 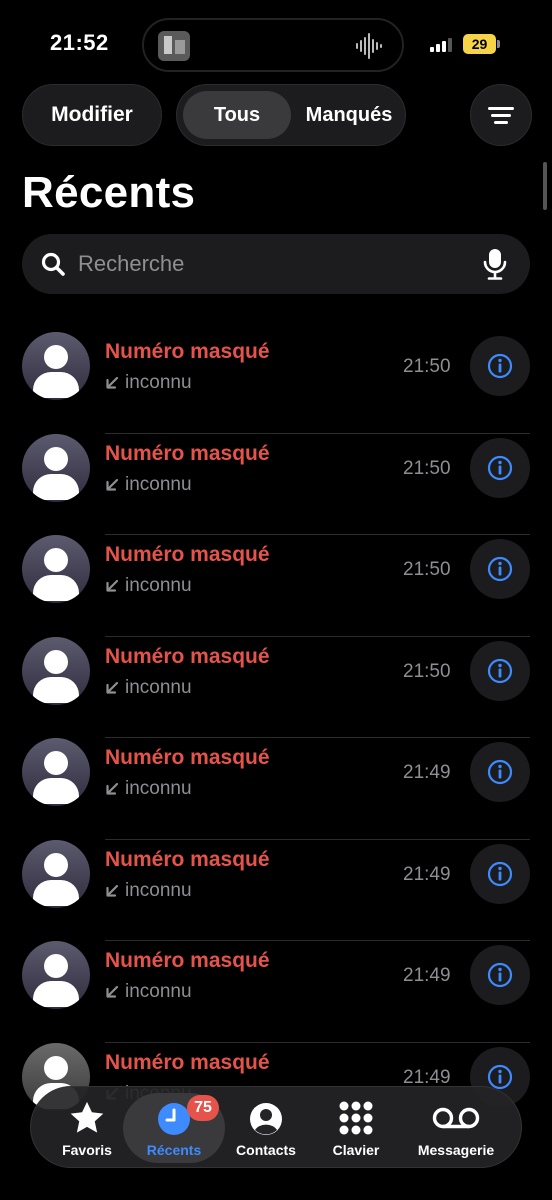 I want to click on audio-waveform-icon, so click(x=371, y=46).